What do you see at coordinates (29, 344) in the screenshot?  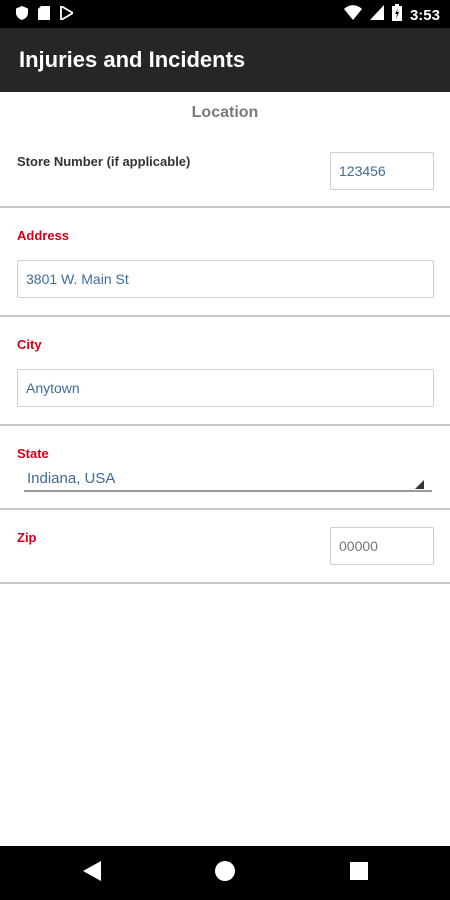 I see `city-label: City` at bounding box center [29, 344].